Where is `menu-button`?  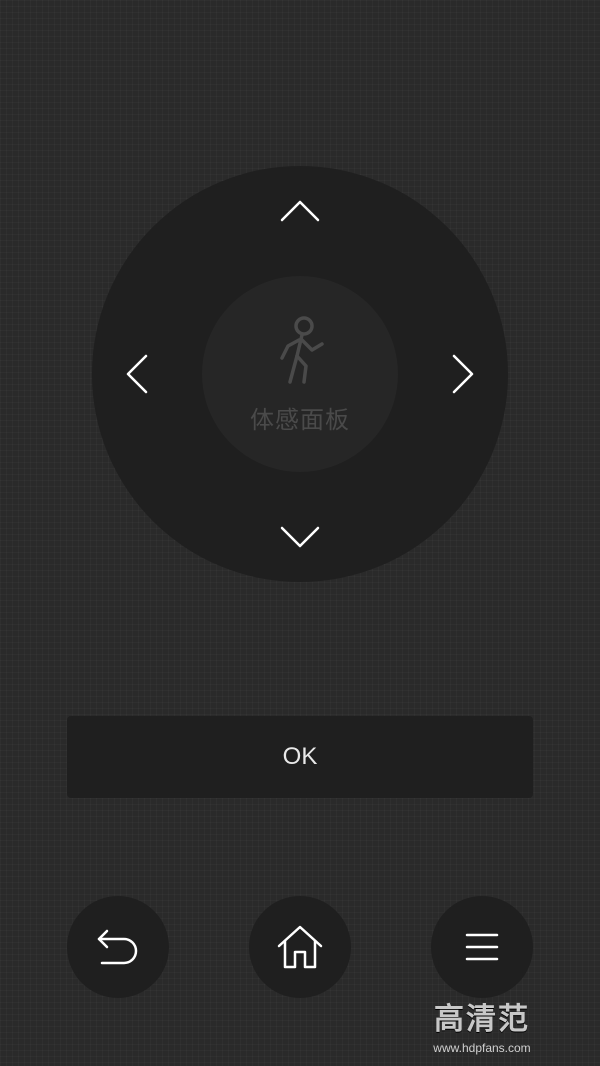 menu-button is located at coordinates (482, 947).